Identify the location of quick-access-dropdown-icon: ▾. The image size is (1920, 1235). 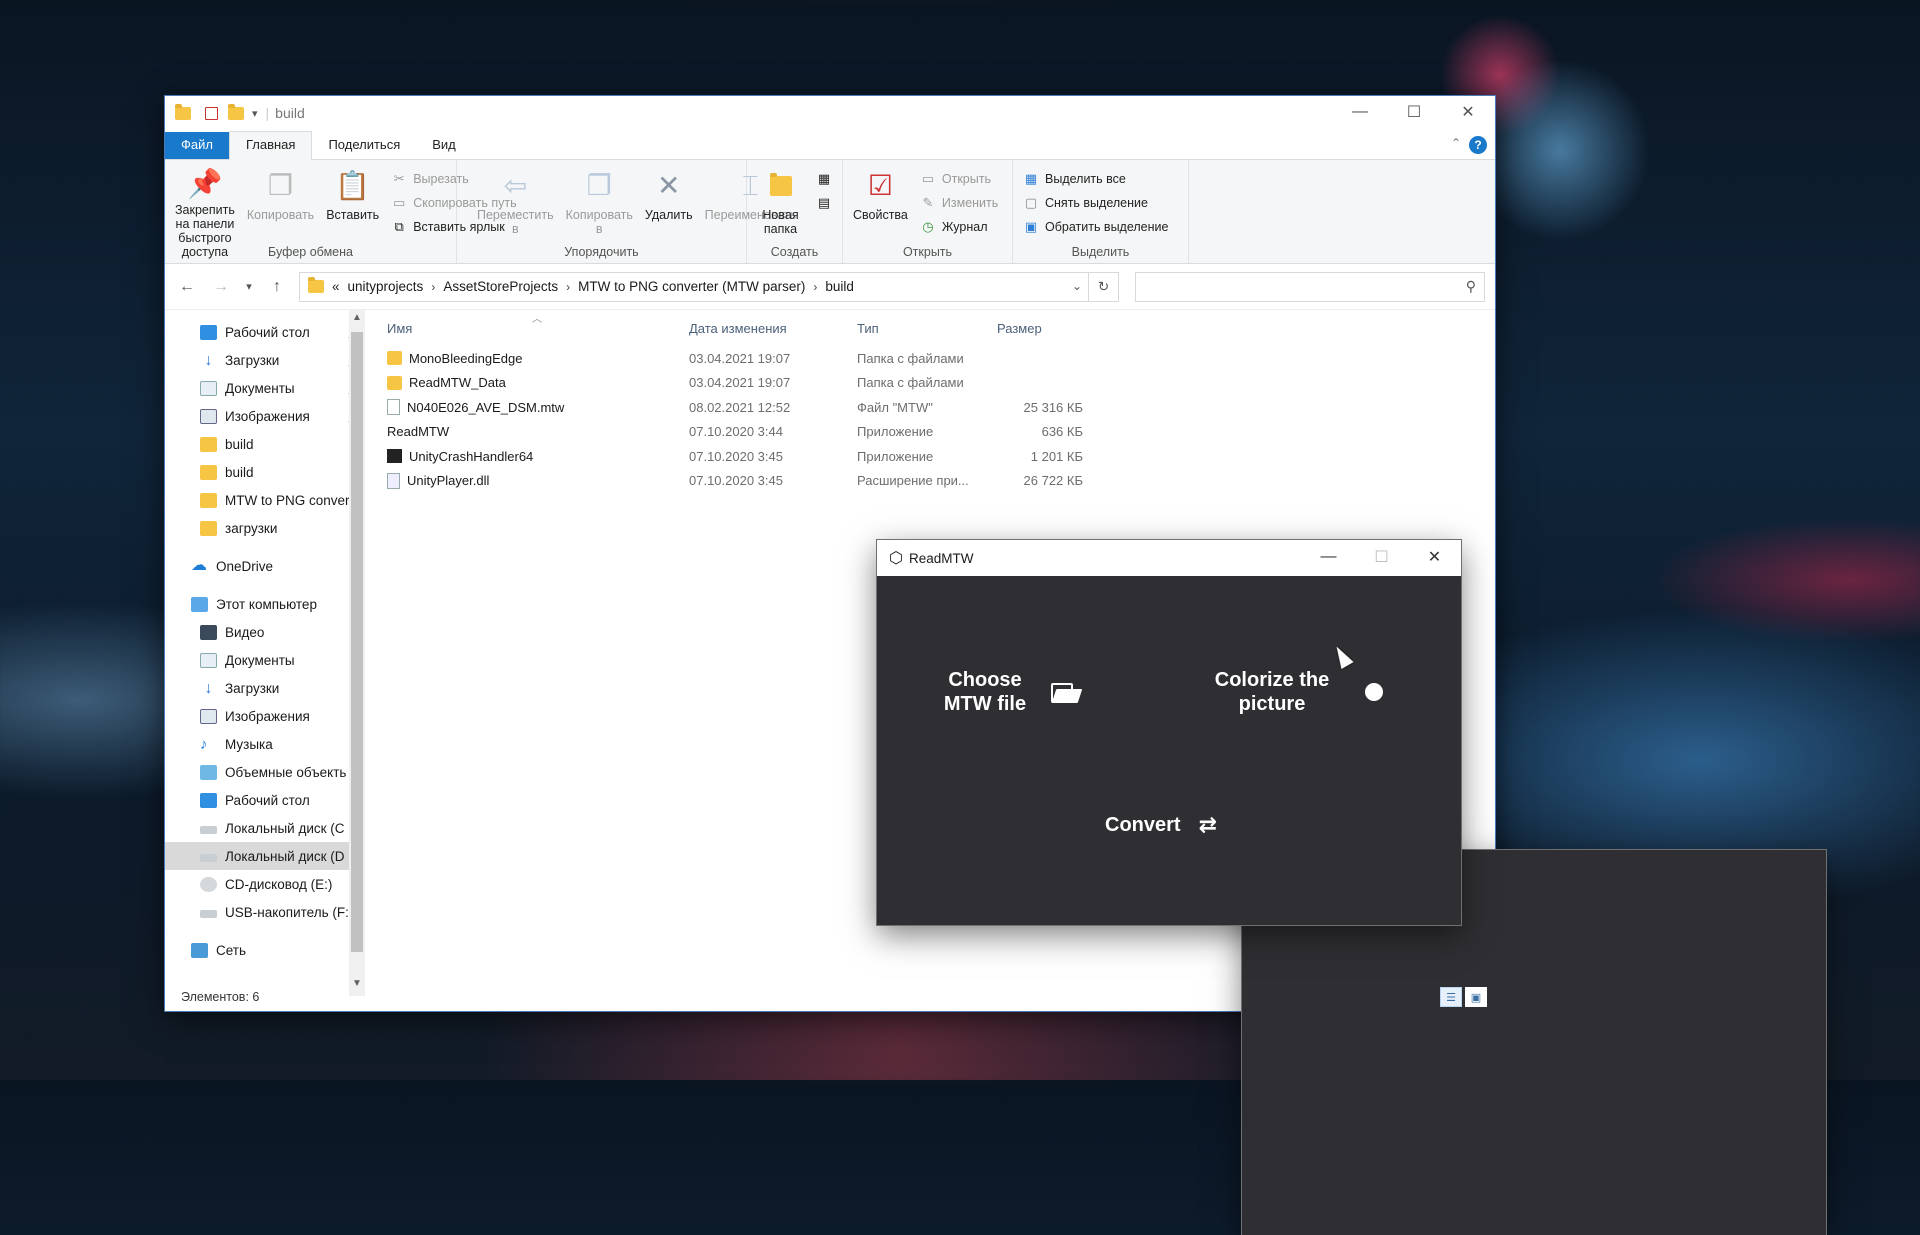
(255, 113).